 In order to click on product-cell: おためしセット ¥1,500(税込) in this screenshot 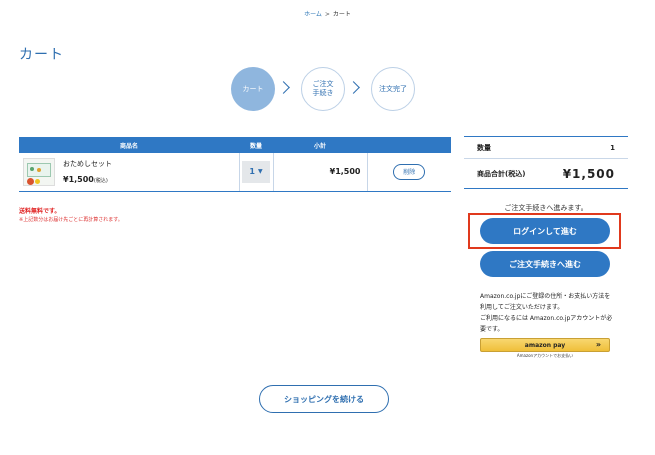, I will do `click(129, 172)`.